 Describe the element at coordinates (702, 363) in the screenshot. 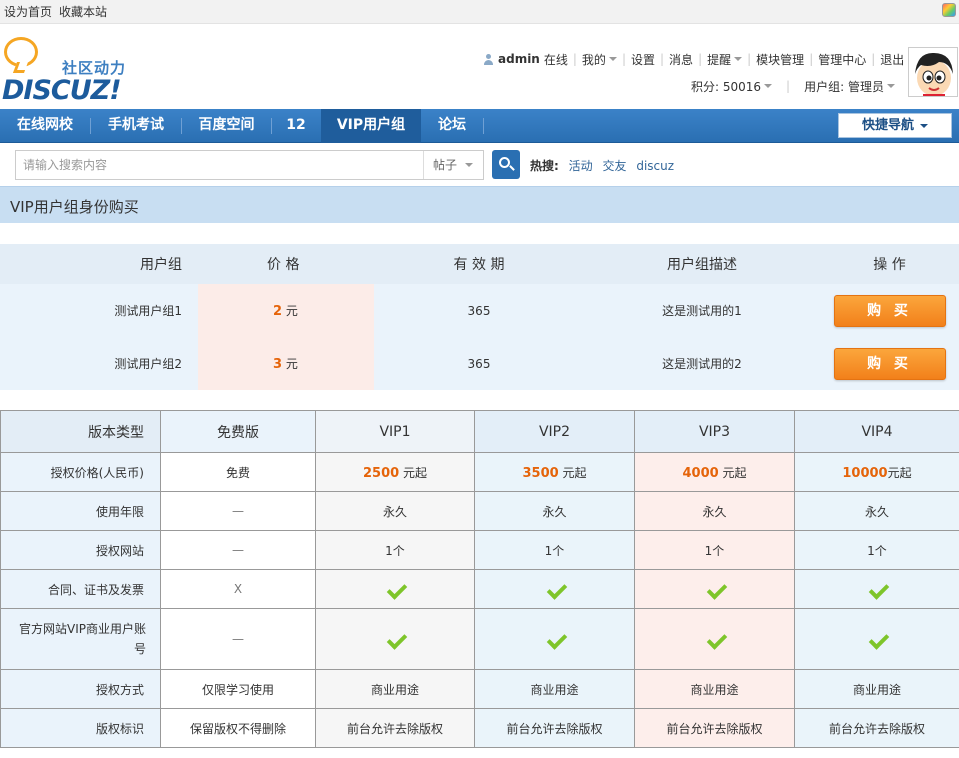

I see `group-desc: 这是测试用的2` at that location.